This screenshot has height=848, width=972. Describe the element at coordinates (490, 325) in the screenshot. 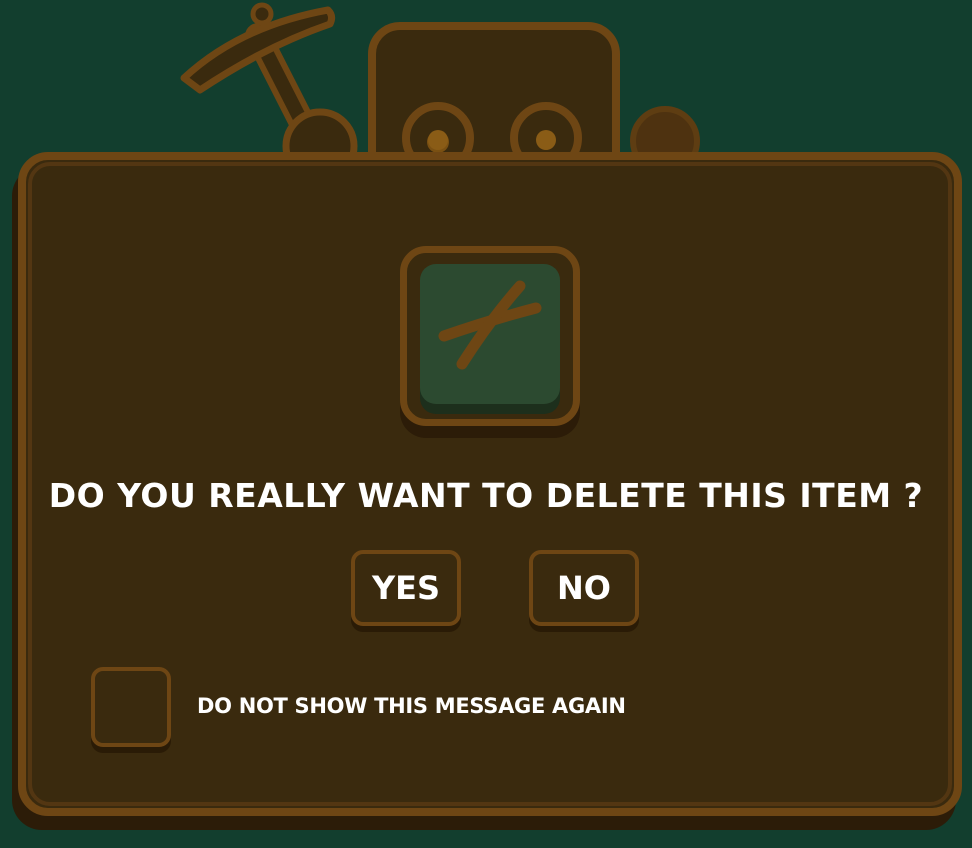

I see `crossed-sticks-icon` at that location.